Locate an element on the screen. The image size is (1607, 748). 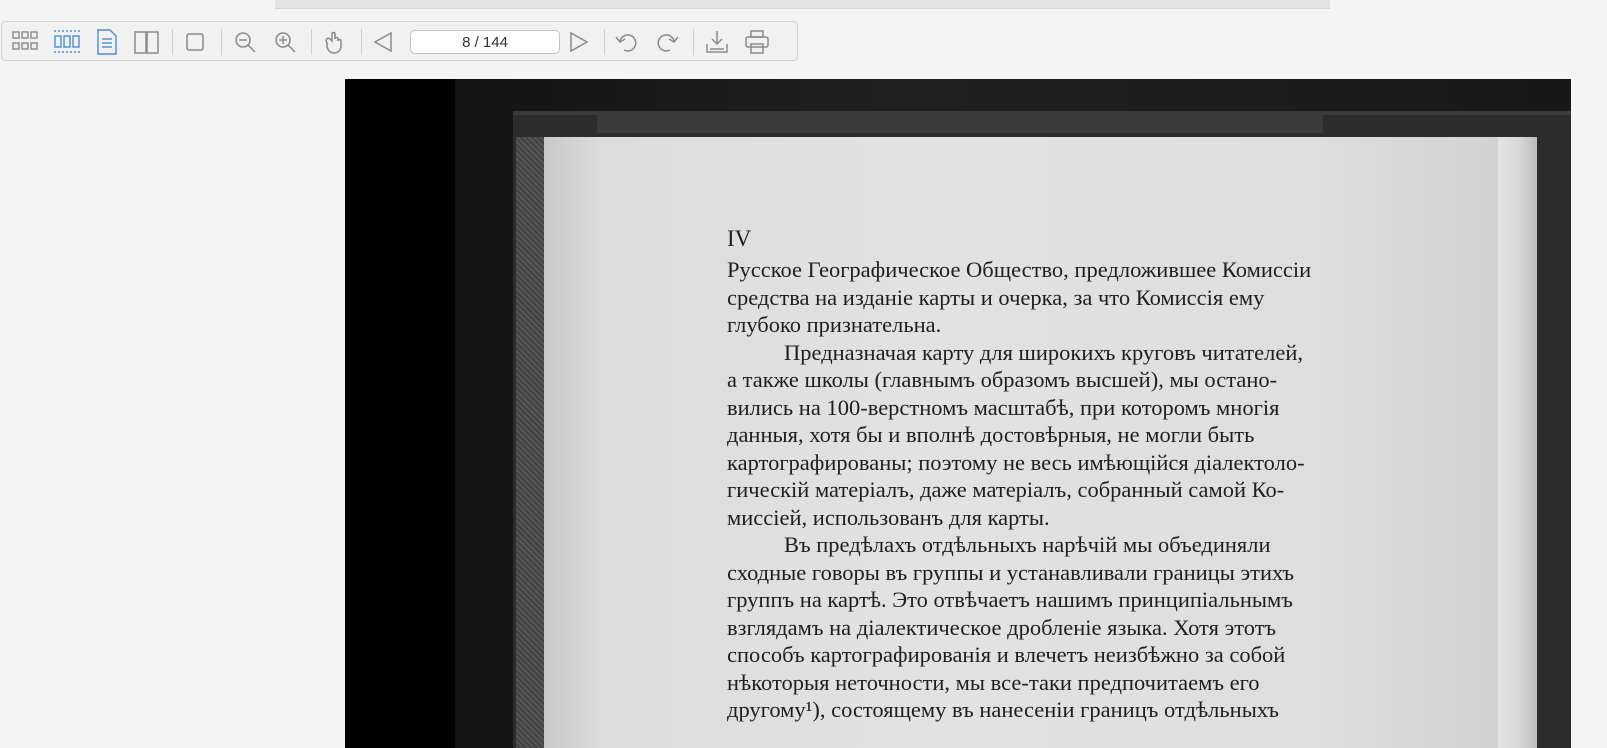
pan-tool-icon is located at coordinates (335, 42).